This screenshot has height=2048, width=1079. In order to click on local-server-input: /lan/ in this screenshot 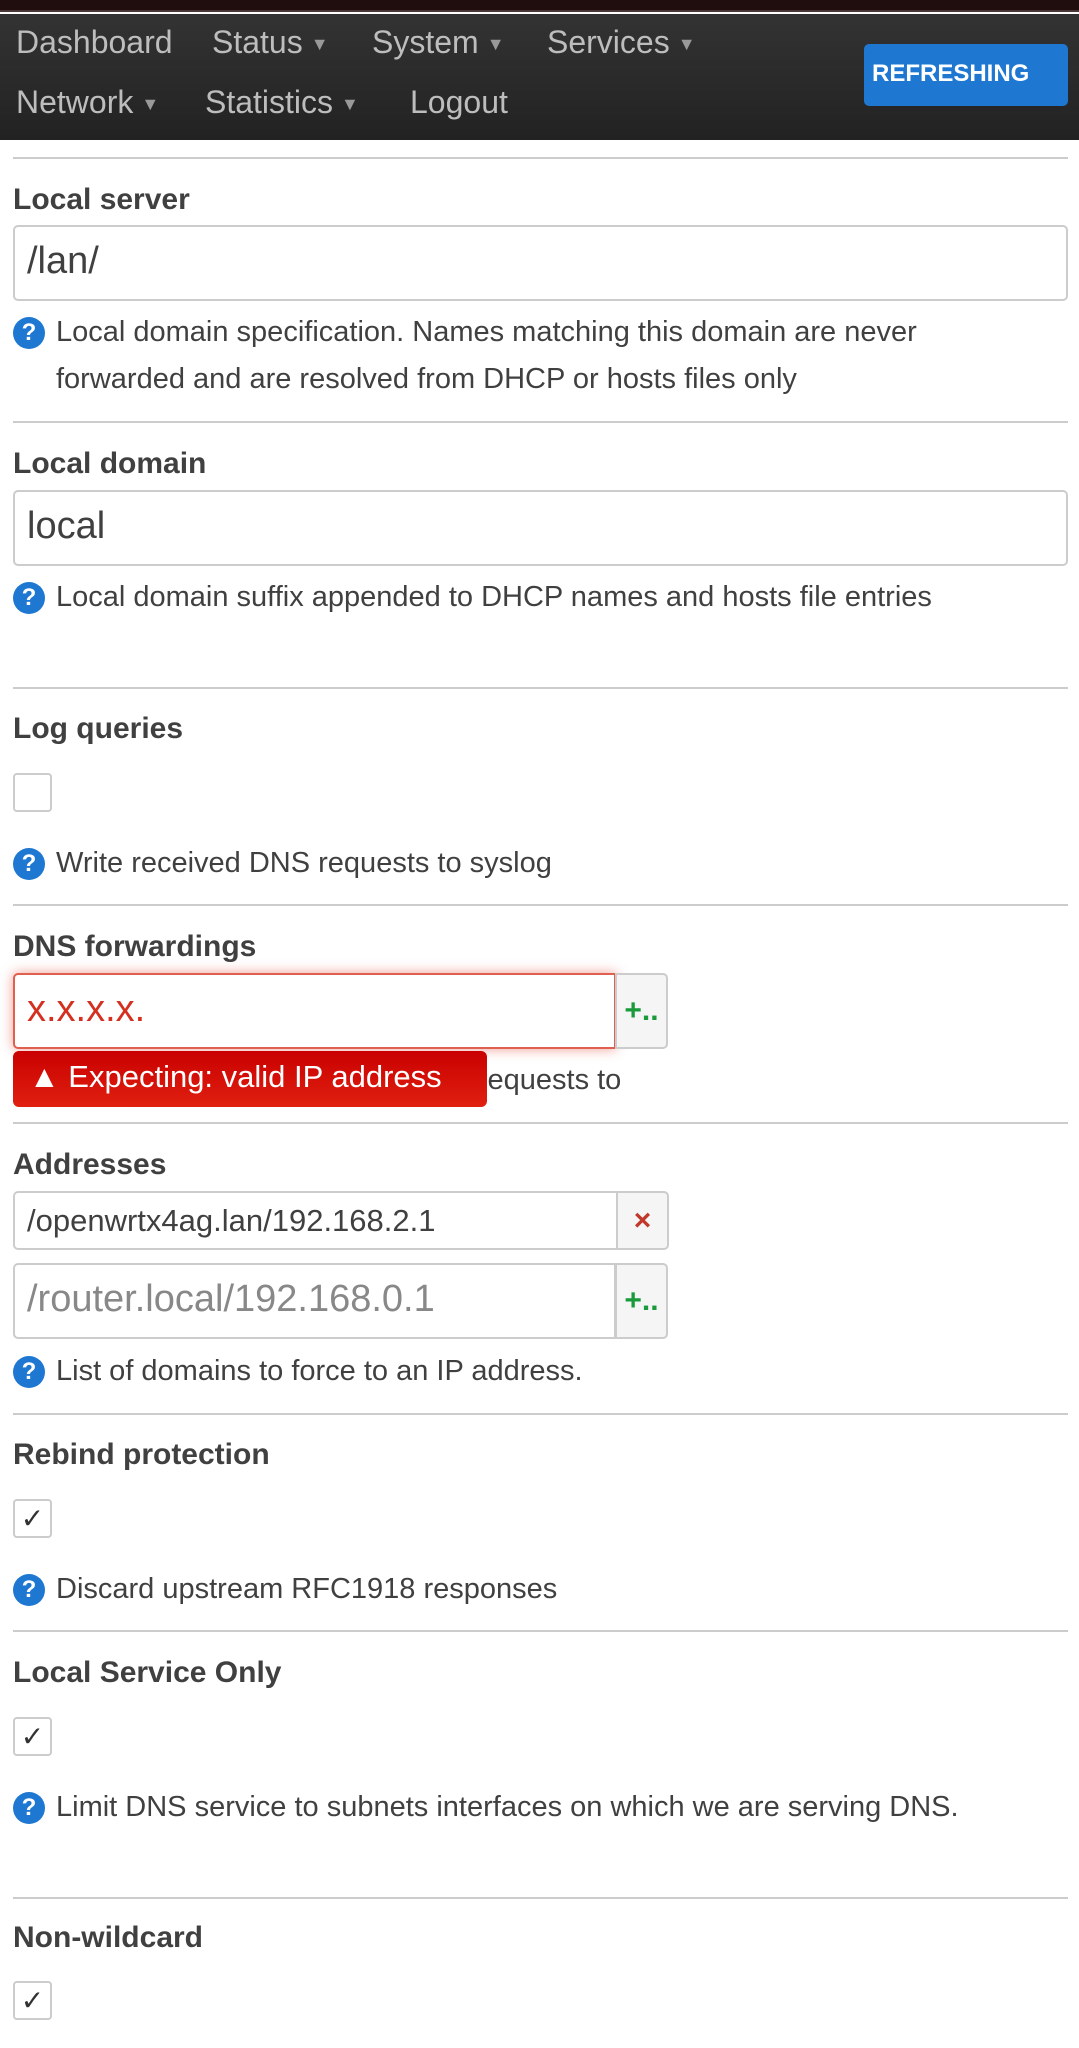, I will do `click(540, 263)`.